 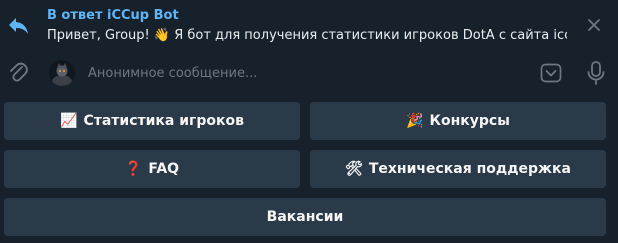 What do you see at coordinates (594, 25) in the screenshot?
I see `close-icon` at bounding box center [594, 25].